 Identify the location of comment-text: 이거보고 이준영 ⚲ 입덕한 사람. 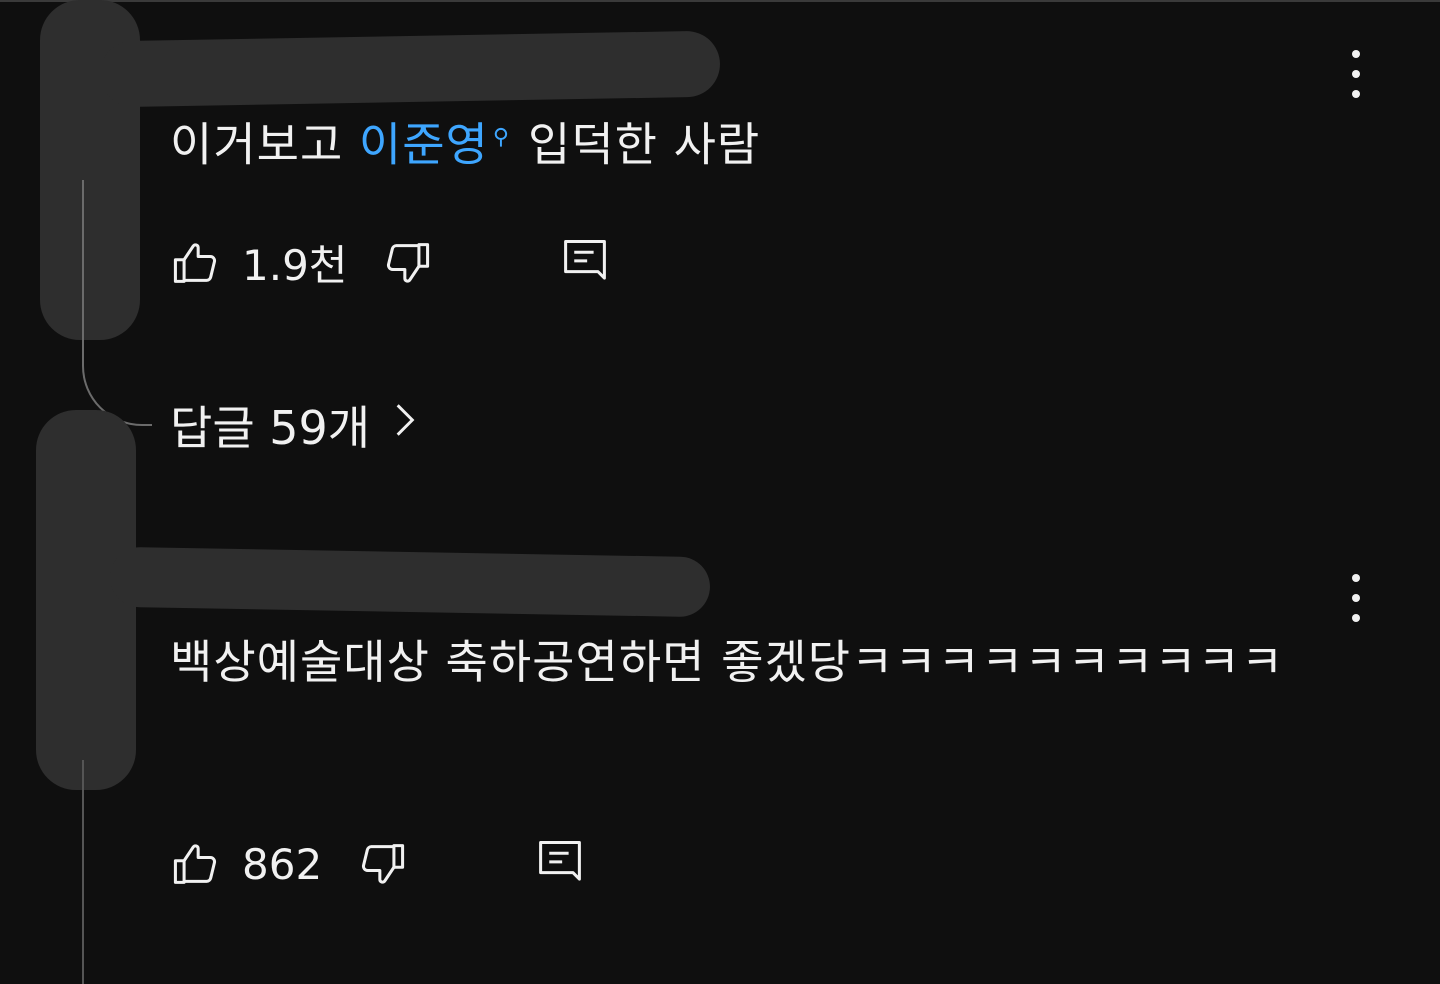
(465, 144).